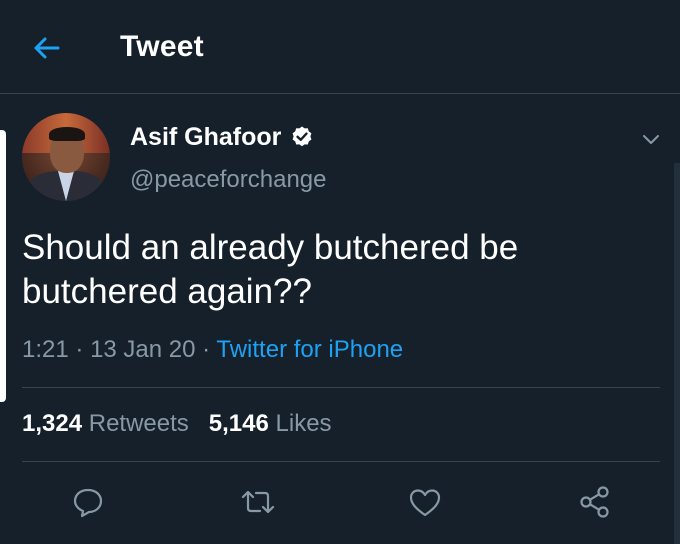 The height and width of the screenshot is (544, 680). I want to click on avatar, so click(66, 157).